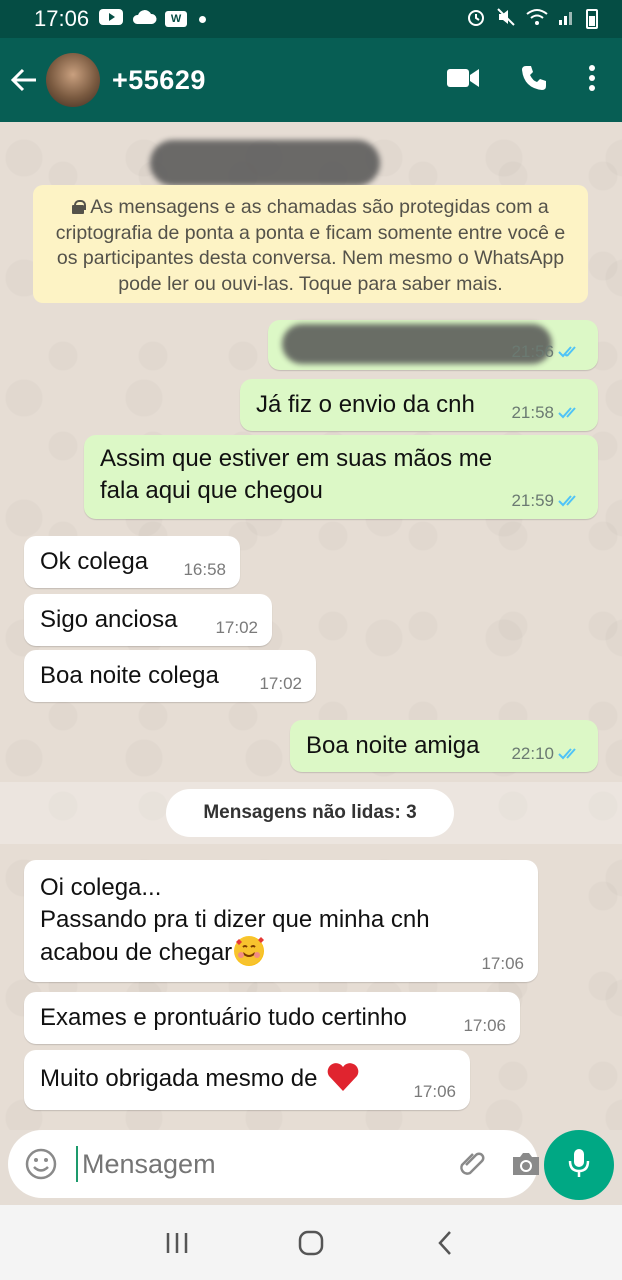  I want to click on message-meta: 21:59, so click(547, 501).